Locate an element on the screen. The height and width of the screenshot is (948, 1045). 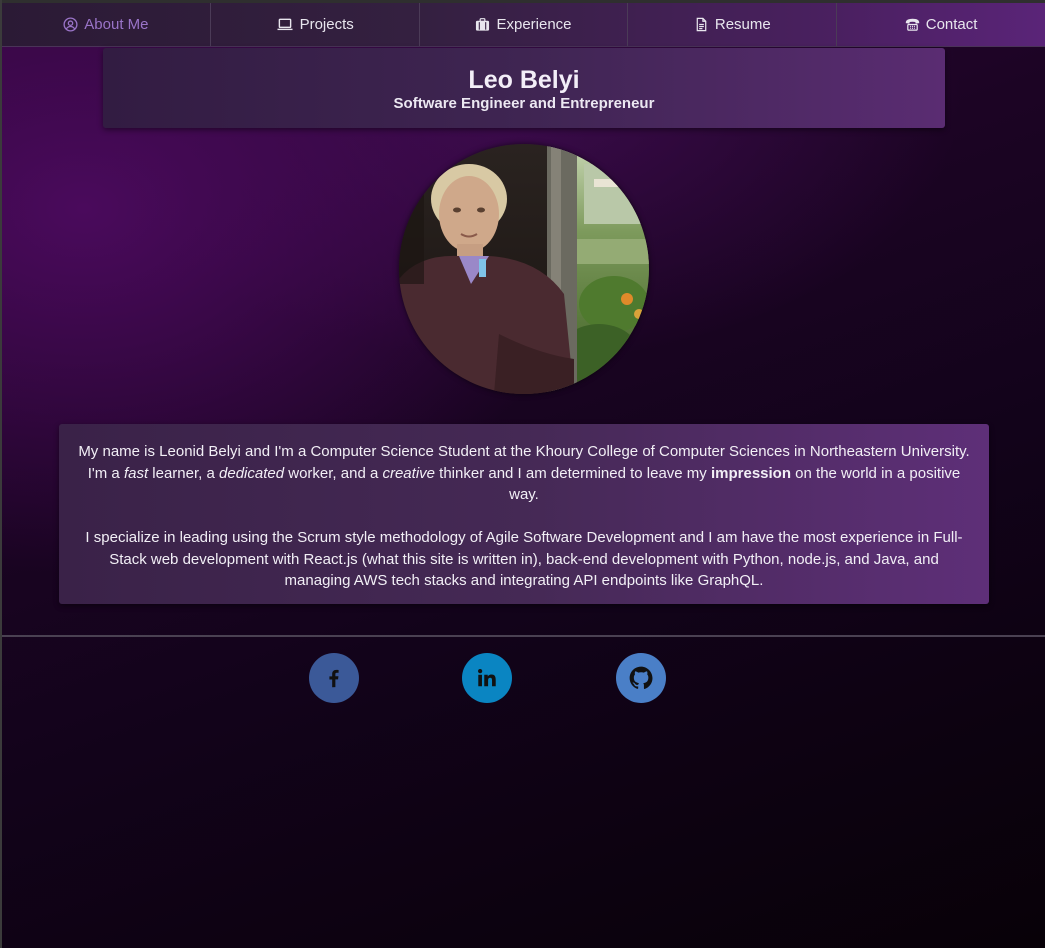
facebook-icon is located at coordinates (334, 678).